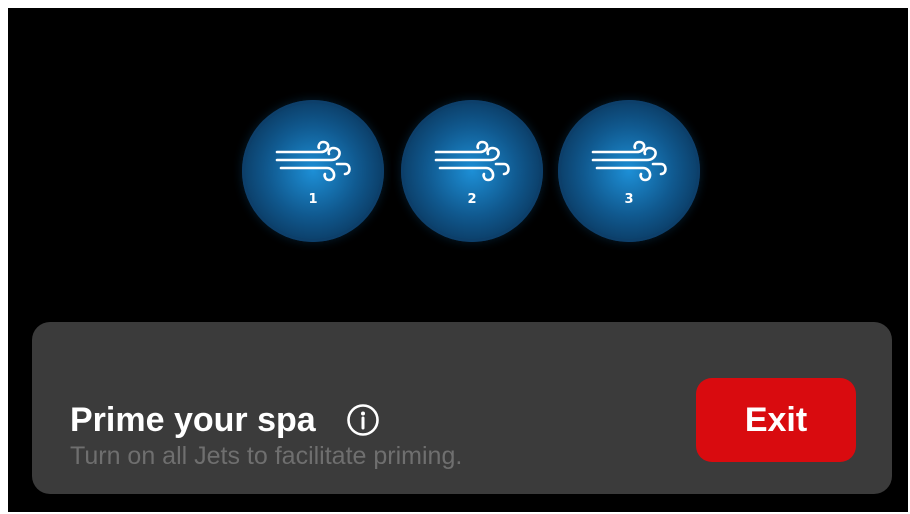  I want to click on jet-number-label: 3, so click(629, 199).